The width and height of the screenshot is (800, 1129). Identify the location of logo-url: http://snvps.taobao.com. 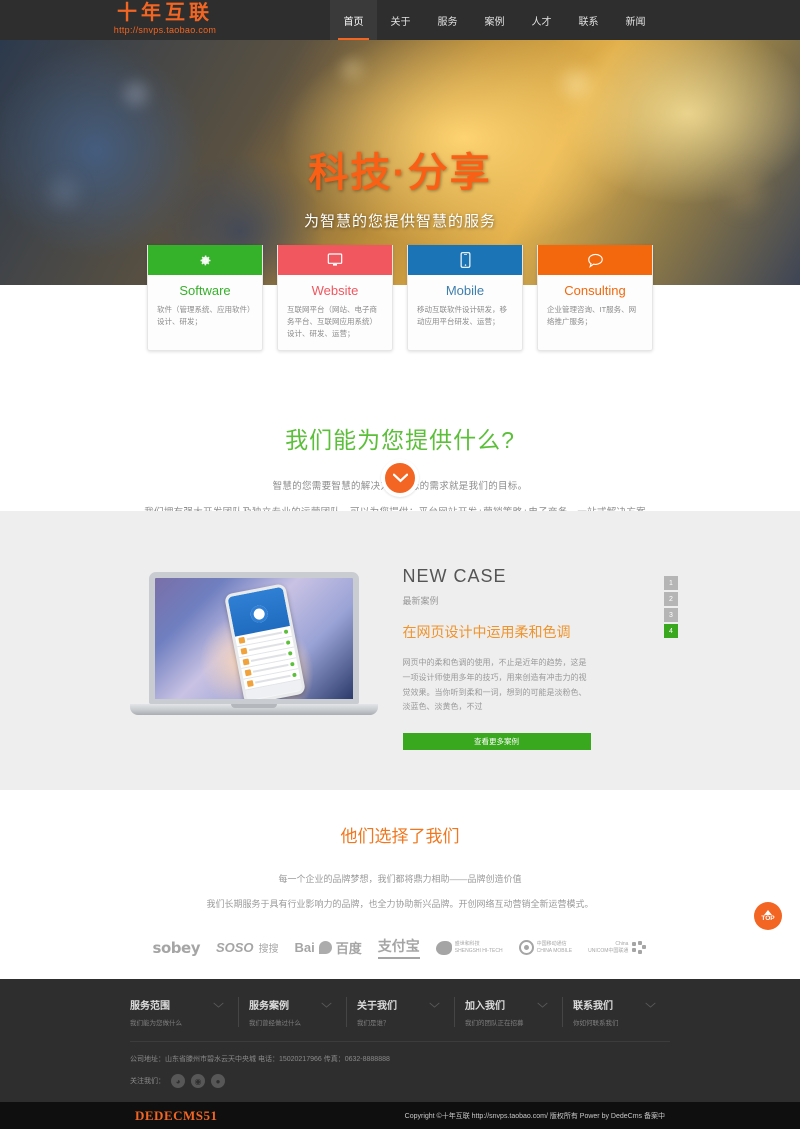
(165, 30).